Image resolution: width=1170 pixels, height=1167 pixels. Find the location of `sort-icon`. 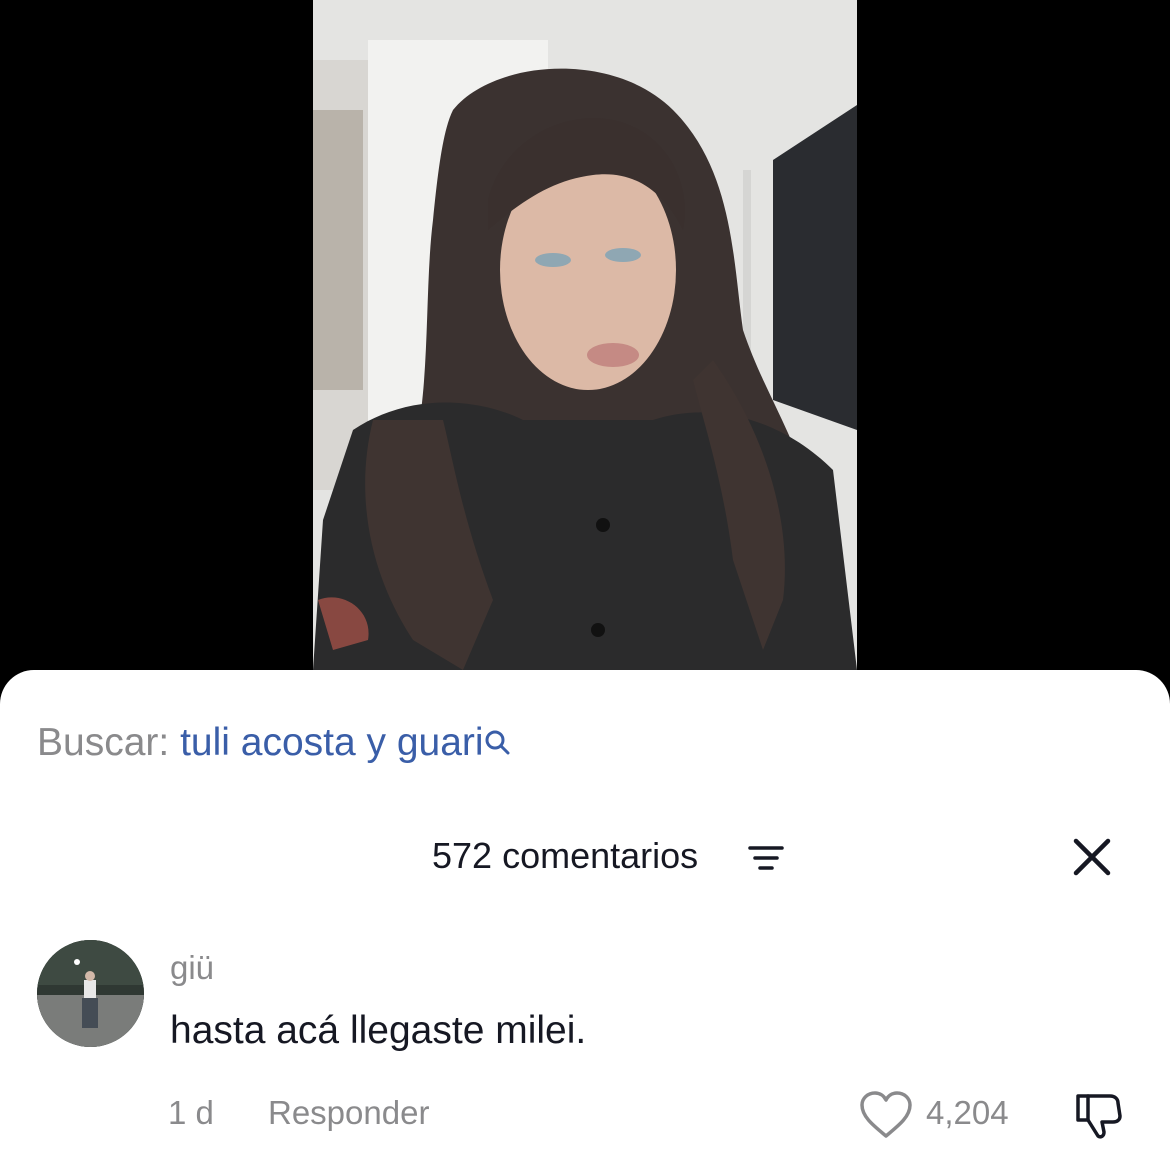

sort-icon is located at coordinates (766, 859).